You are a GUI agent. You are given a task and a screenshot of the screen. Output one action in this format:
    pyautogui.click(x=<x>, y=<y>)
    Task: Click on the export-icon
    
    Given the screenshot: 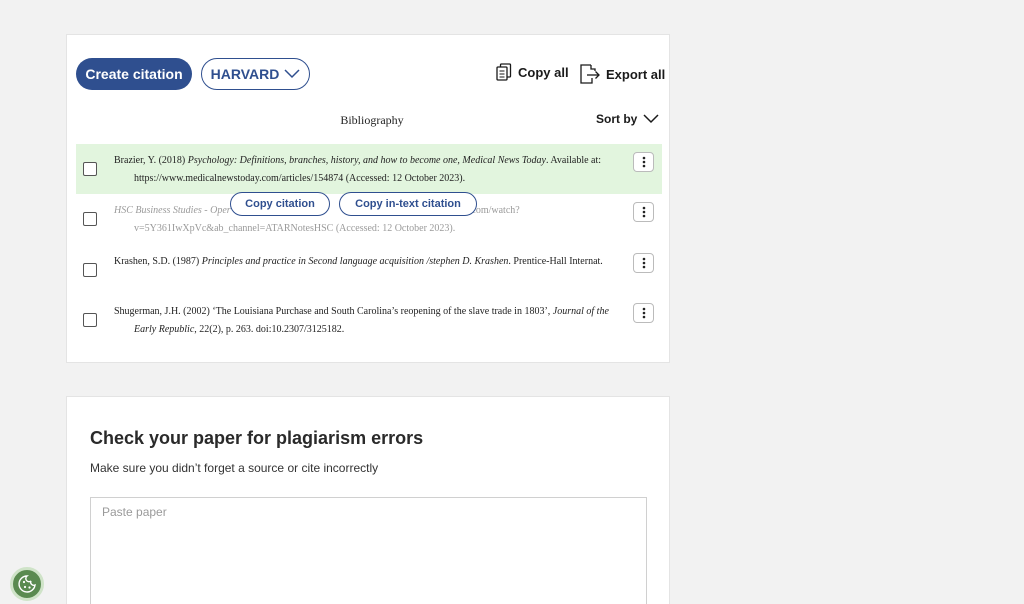 What is the action you would take?
    pyautogui.click(x=590, y=74)
    